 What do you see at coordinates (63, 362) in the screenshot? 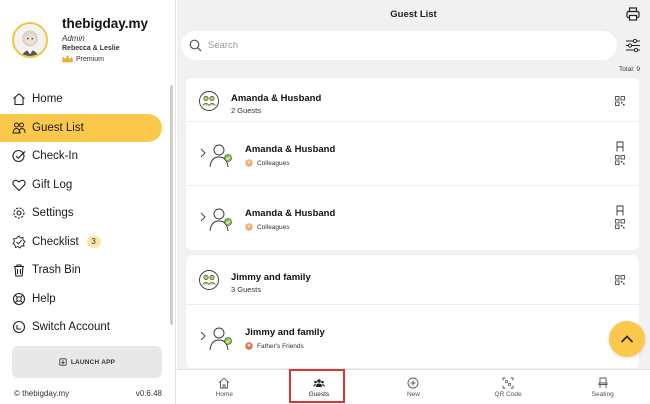
I see `launch-icon` at bounding box center [63, 362].